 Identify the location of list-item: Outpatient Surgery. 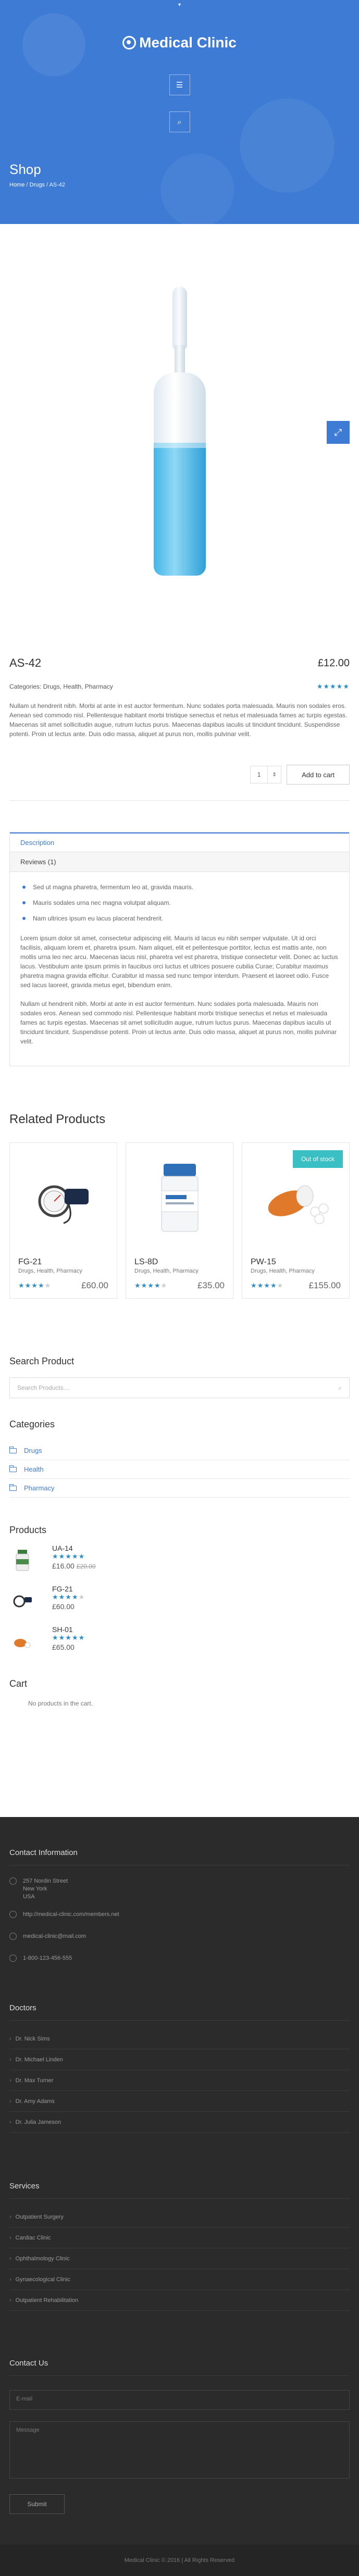
(180, 2217).